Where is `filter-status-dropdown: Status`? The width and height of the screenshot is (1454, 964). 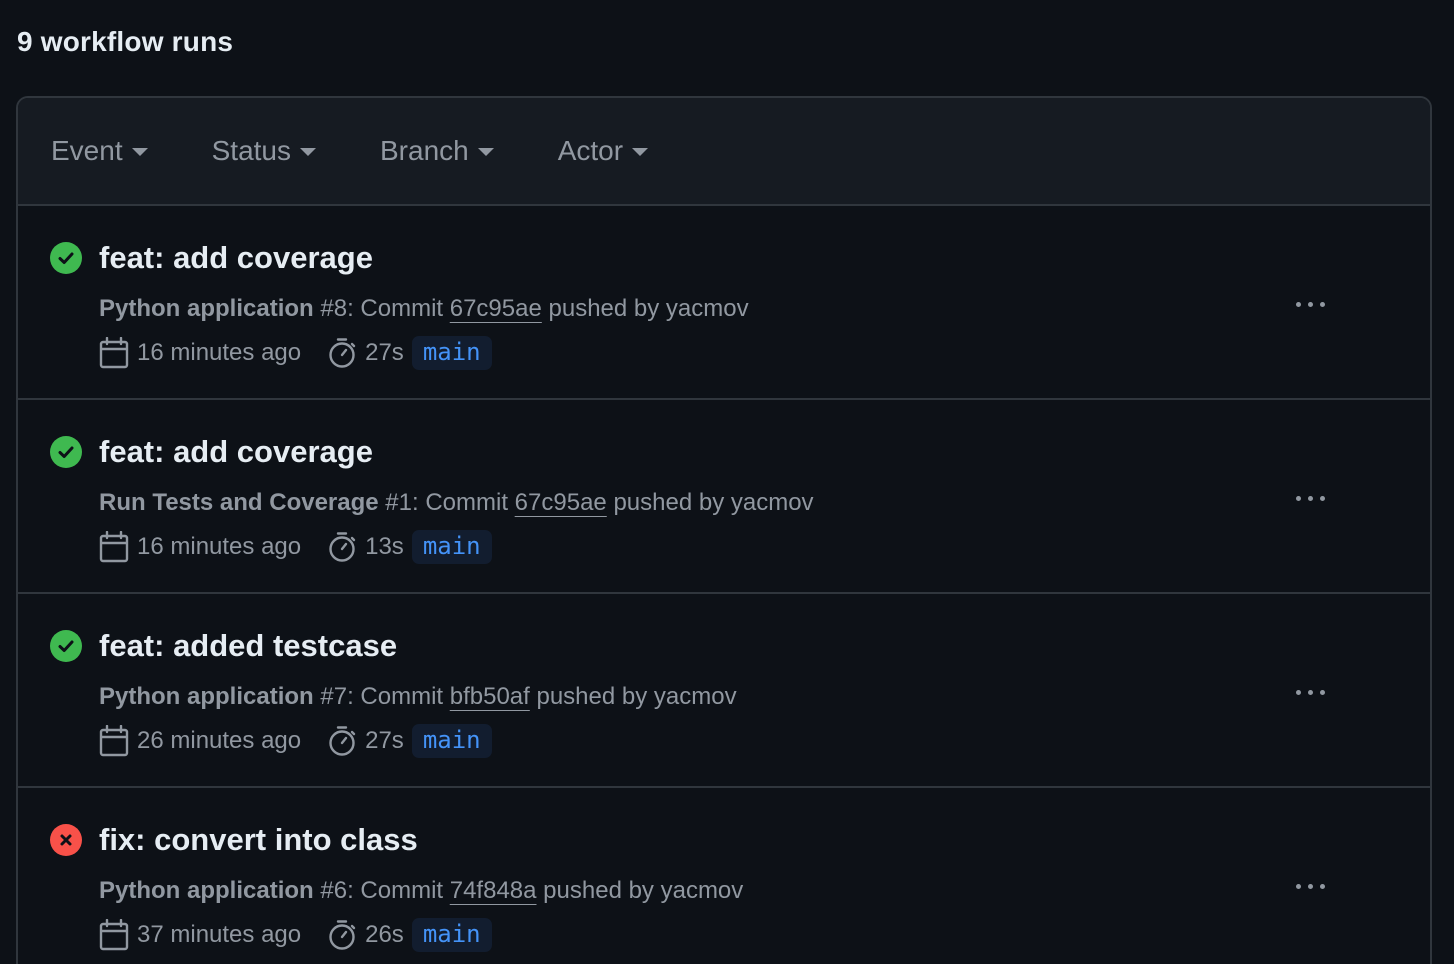 filter-status-dropdown: Status is located at coordinates (264, 151).